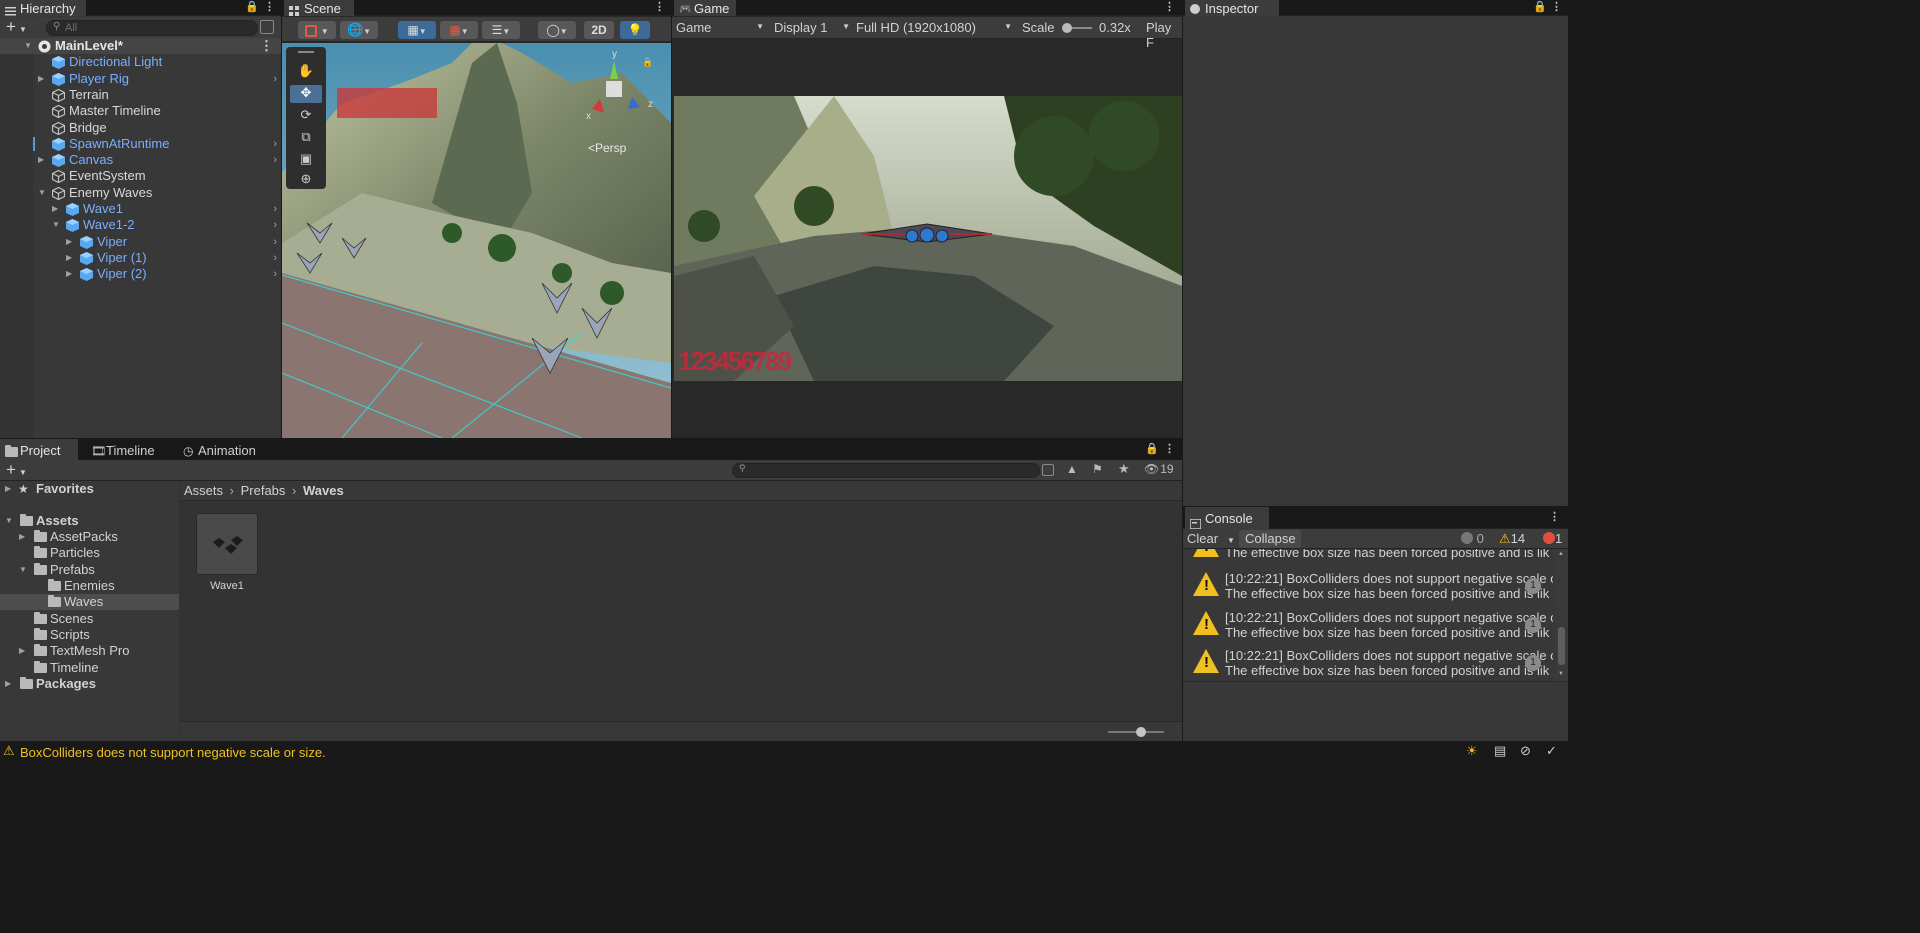 This screenshot has height=933, width=1920. Describe the element at coordinates (720, 27) in the screenshot. I see `game-mode-dropdown: Game ▼` at that location.